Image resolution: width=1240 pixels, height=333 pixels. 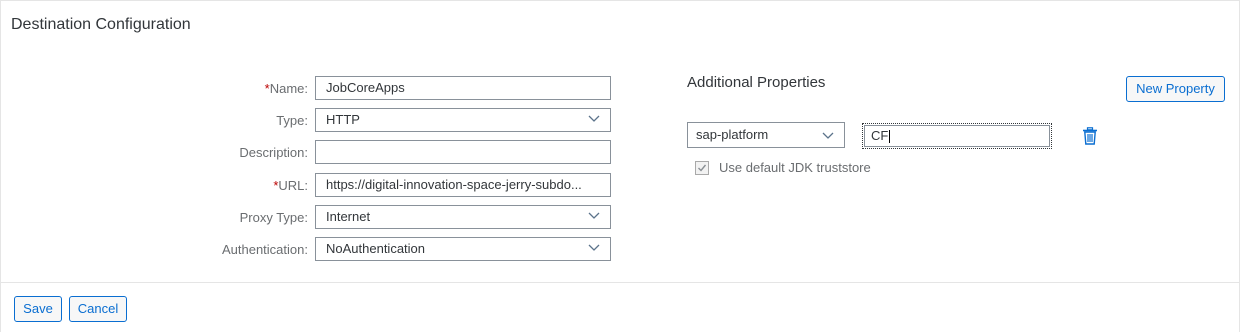 I want to click on new-property-button: New Property, so click(x=1175, y=89).